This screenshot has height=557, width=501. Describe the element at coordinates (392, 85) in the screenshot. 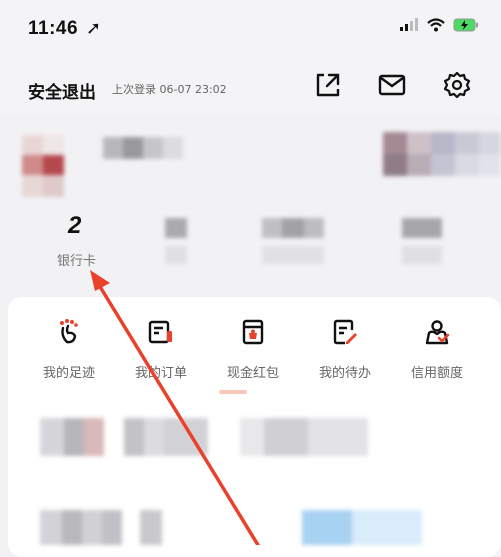

I see `mail-icon` at that location.